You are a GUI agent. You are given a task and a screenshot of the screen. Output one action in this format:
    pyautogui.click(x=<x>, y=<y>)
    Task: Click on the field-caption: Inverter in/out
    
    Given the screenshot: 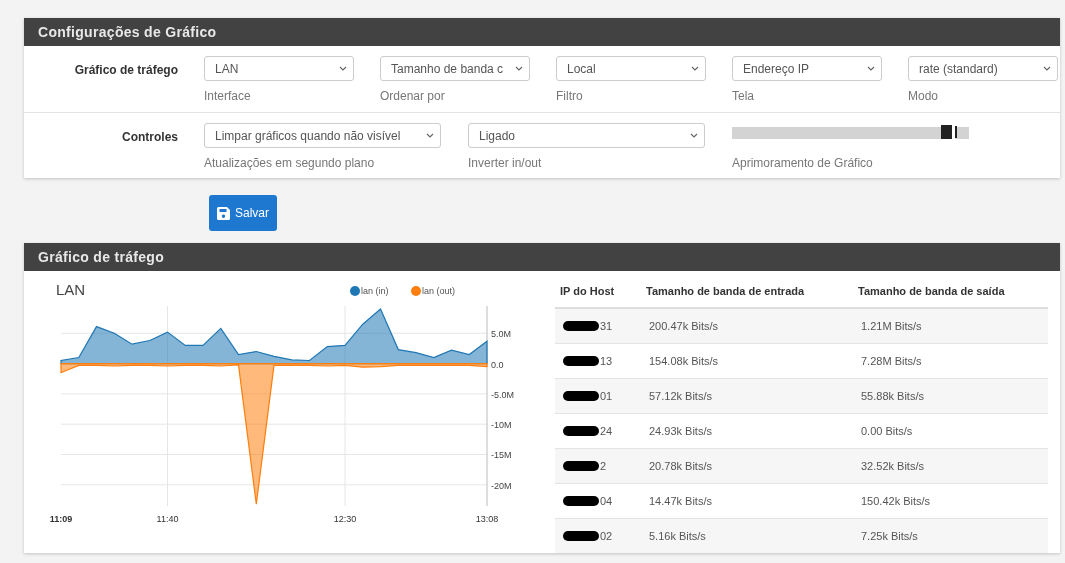 What is the action you would take?
    pyautogui.click(x=505, y=163)
    